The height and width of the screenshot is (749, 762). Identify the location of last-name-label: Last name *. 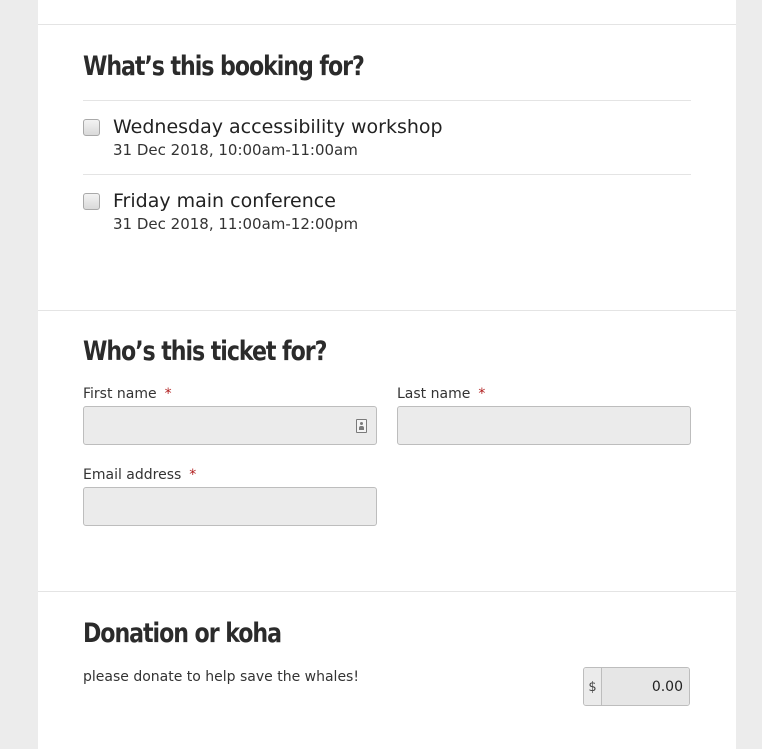
(441, 394).